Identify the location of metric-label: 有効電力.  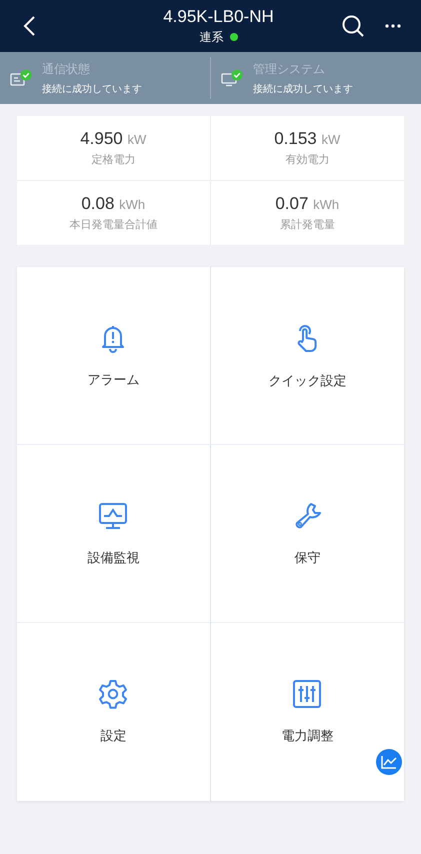
(307, 159).